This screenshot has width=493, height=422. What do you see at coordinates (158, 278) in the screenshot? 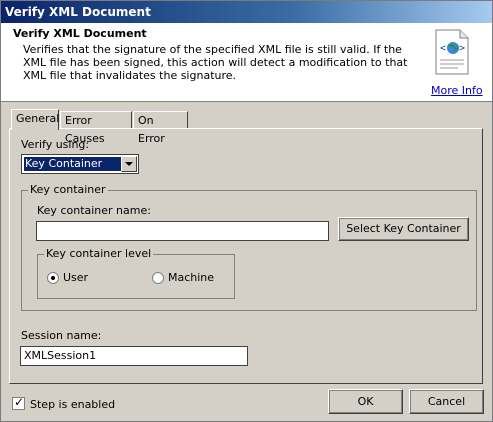
I see `machine-radio` at bounding box center [158, 278].